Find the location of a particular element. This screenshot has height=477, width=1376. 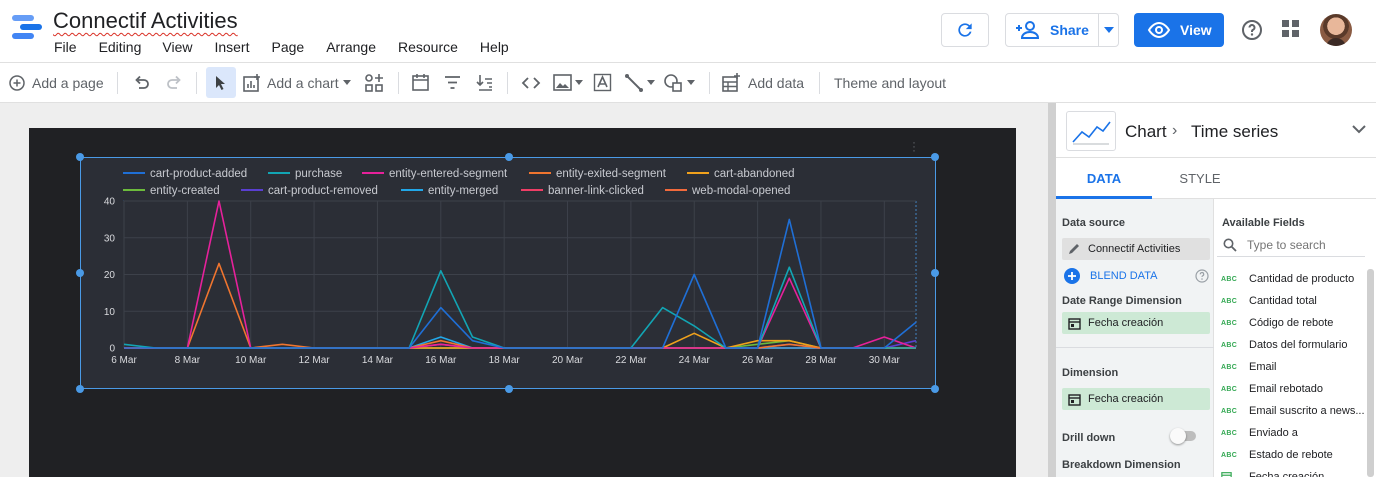

drill-down-toggle is located at coordinates (1183, 436).